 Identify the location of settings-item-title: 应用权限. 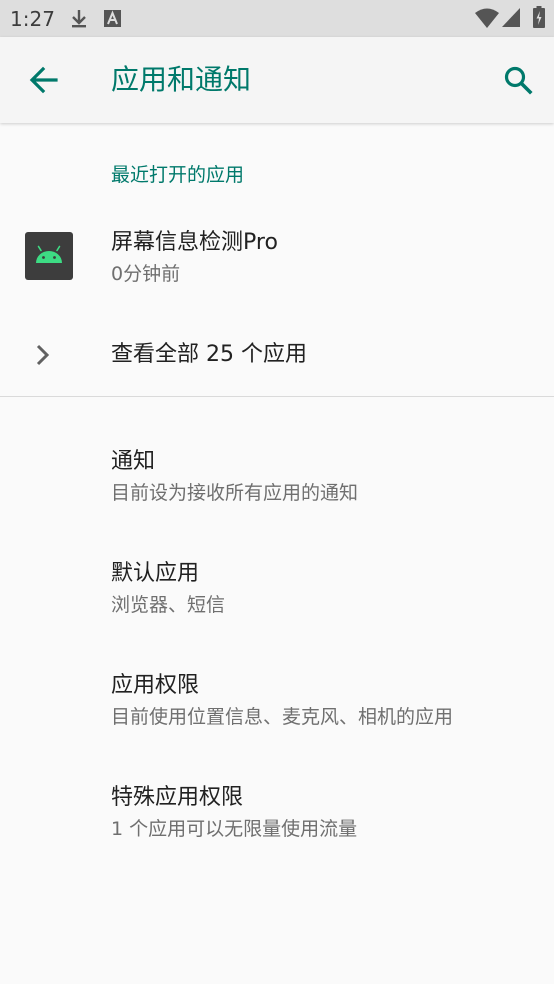
(155, 685).